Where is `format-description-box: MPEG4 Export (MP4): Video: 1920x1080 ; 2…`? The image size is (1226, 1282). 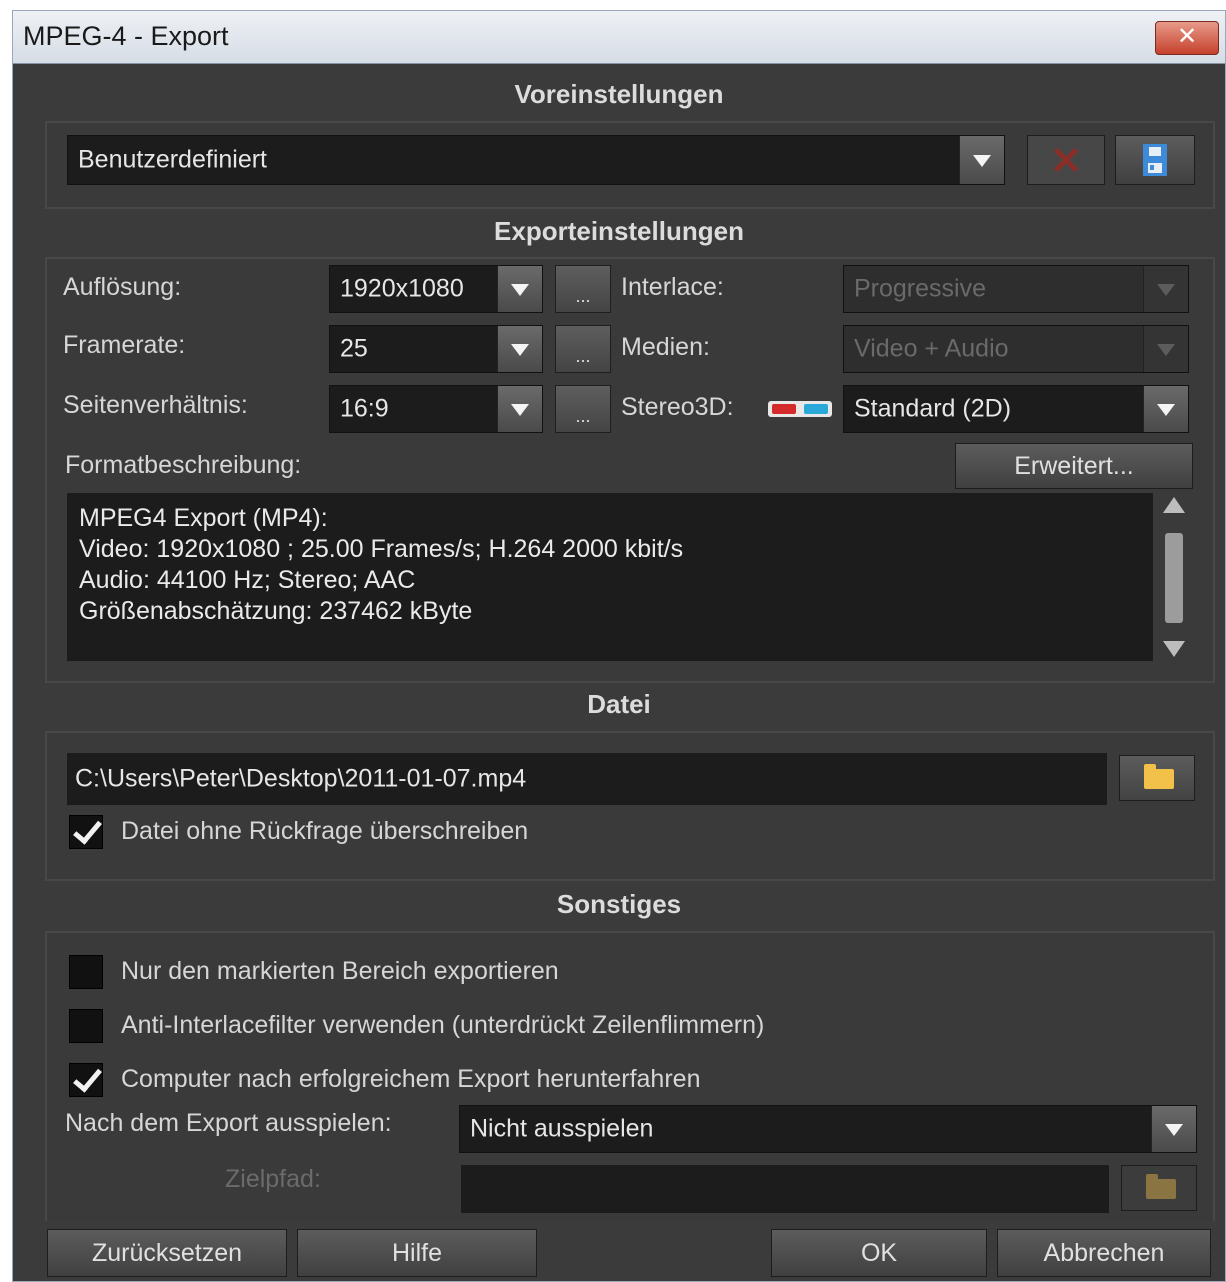
format-description-box: MPEG4 Export (MP4): Video: 1920x1080 ; 2… is located at coordinates (610, 577).